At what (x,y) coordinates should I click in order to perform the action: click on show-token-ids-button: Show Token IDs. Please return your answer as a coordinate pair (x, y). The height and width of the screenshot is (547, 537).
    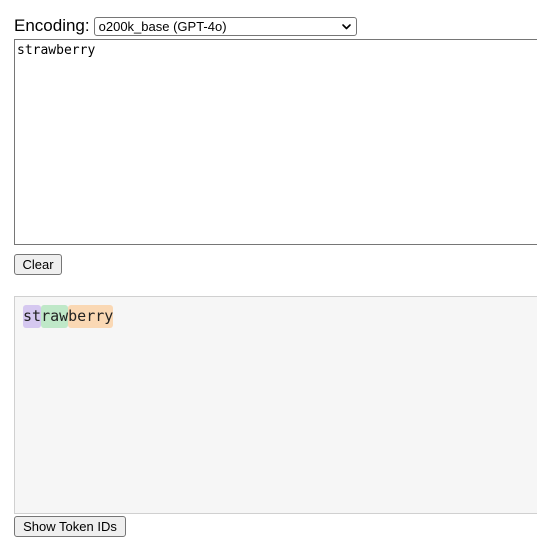
    Looking at the image, I should click on (70, 526).